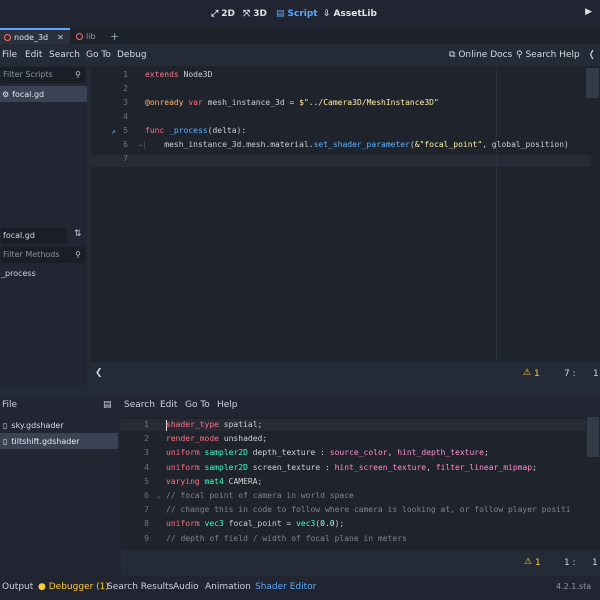 Image resolution: width=600 pixels, height=600 pixels. I want to click on line-number: 2, so click(146, 439).